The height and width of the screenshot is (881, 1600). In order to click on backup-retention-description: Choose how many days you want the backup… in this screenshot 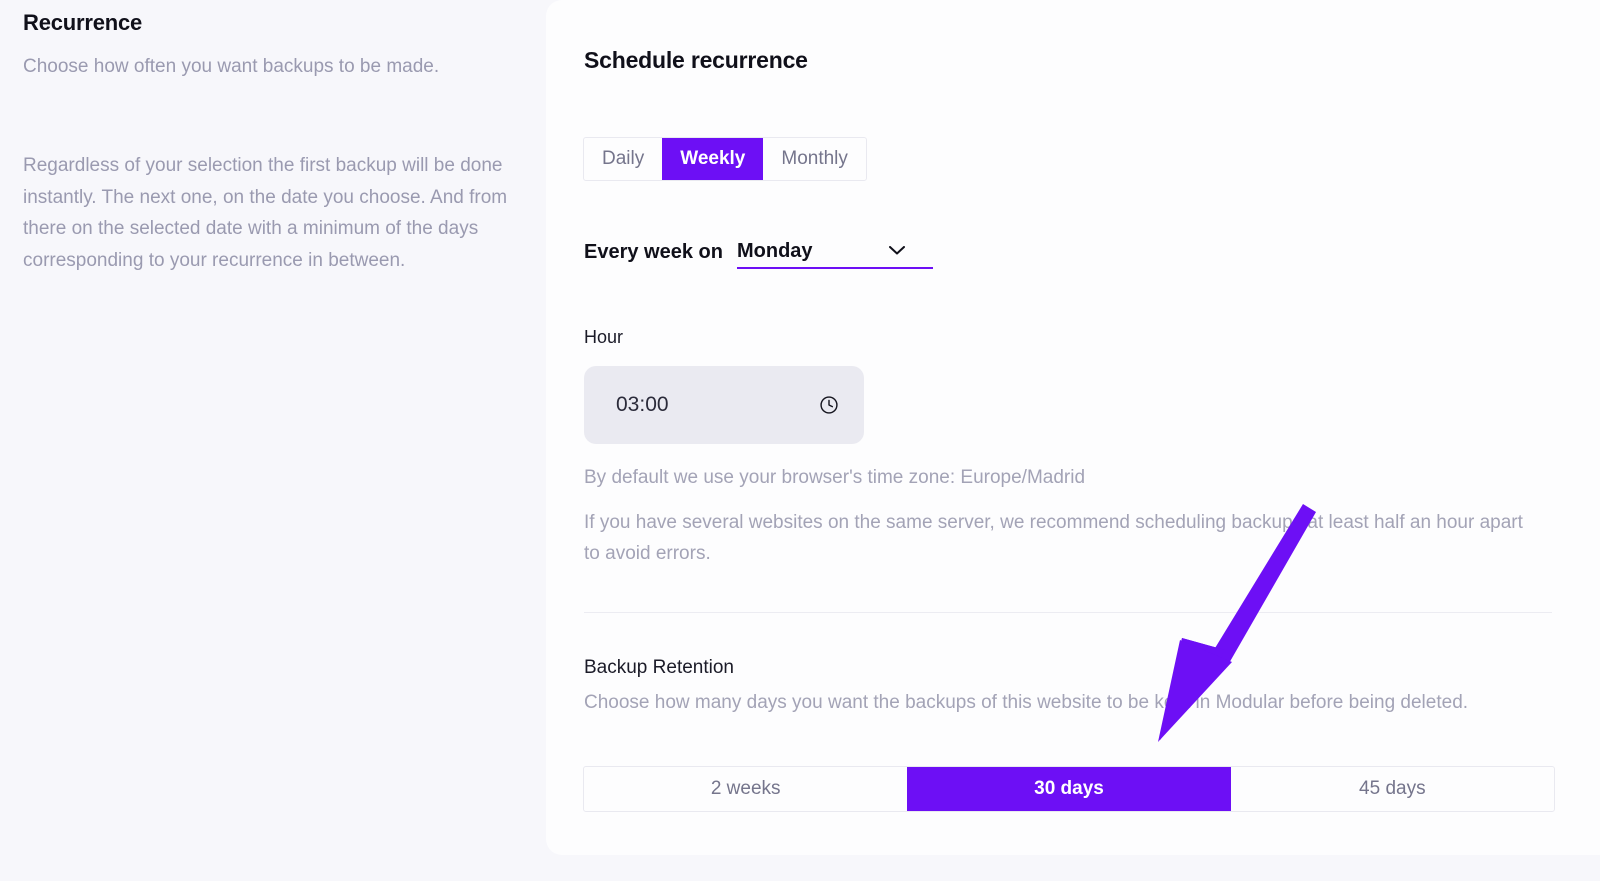, I will do `click(1026, 702)`.